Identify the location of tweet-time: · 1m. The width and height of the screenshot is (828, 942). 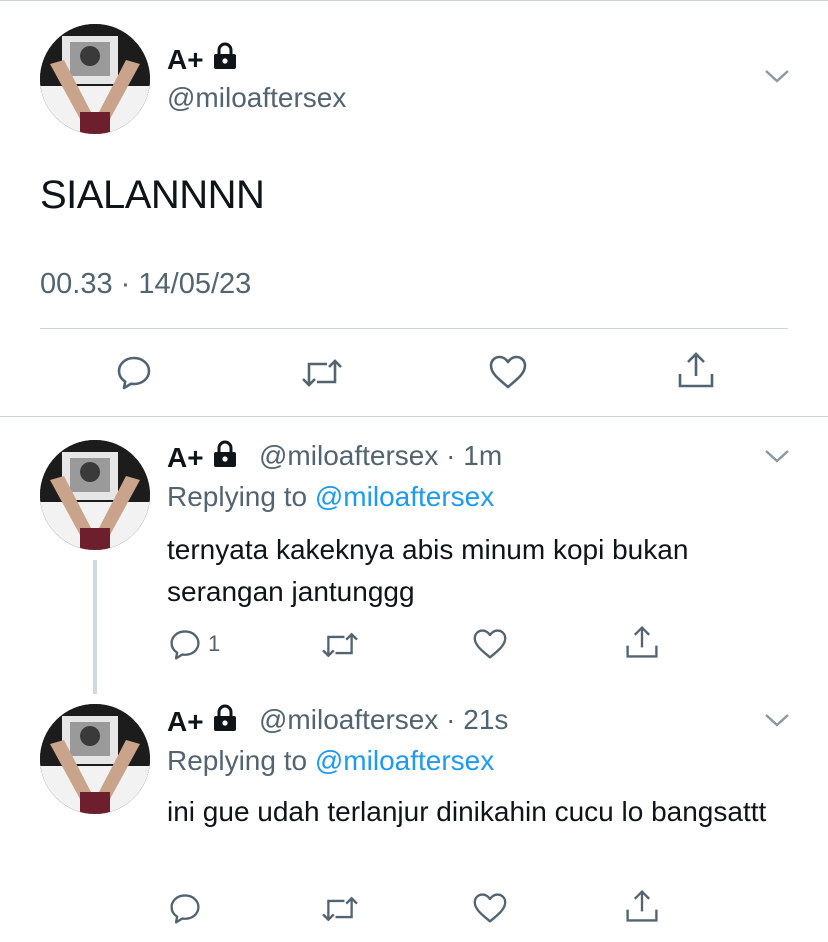
(474, 455).